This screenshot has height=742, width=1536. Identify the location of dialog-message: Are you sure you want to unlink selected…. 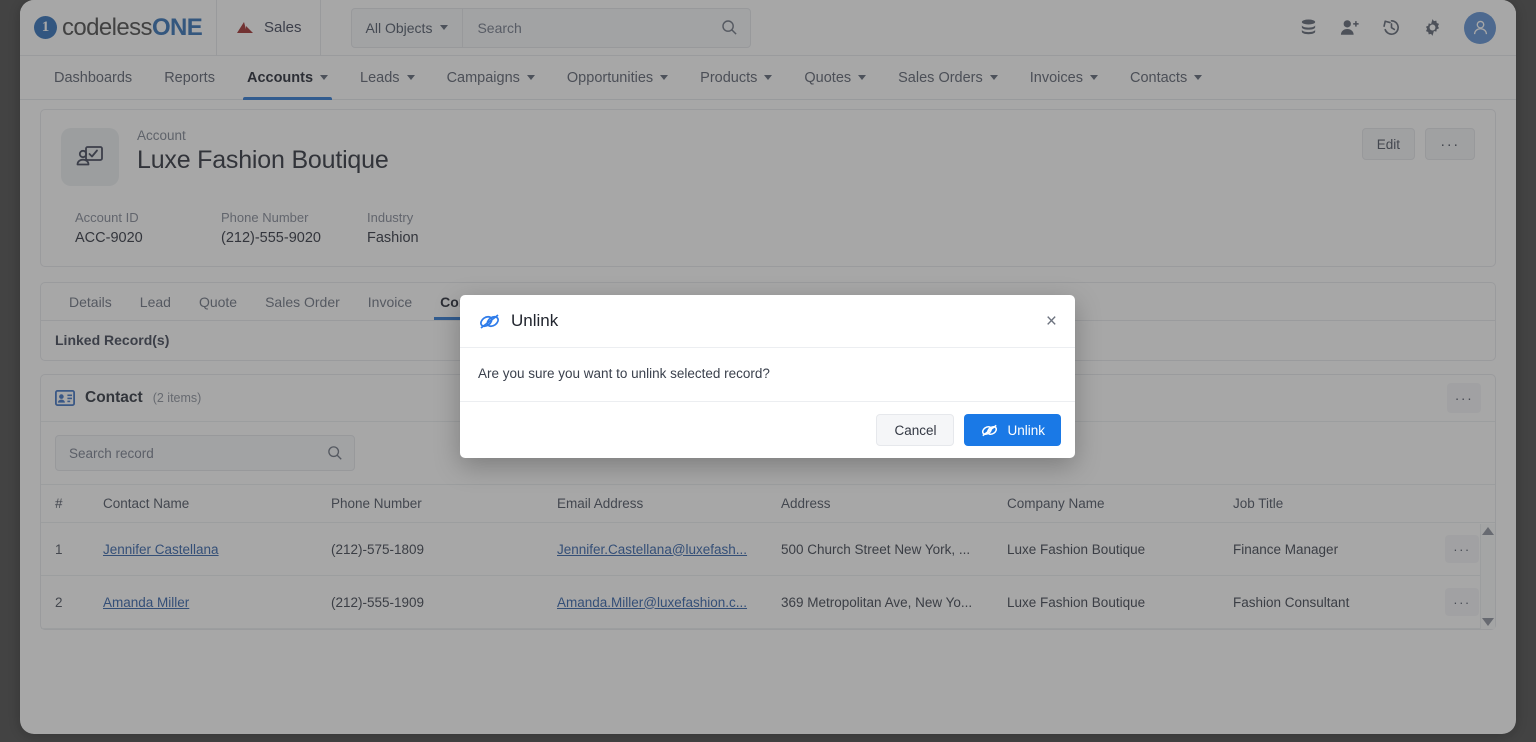
(767, 374).